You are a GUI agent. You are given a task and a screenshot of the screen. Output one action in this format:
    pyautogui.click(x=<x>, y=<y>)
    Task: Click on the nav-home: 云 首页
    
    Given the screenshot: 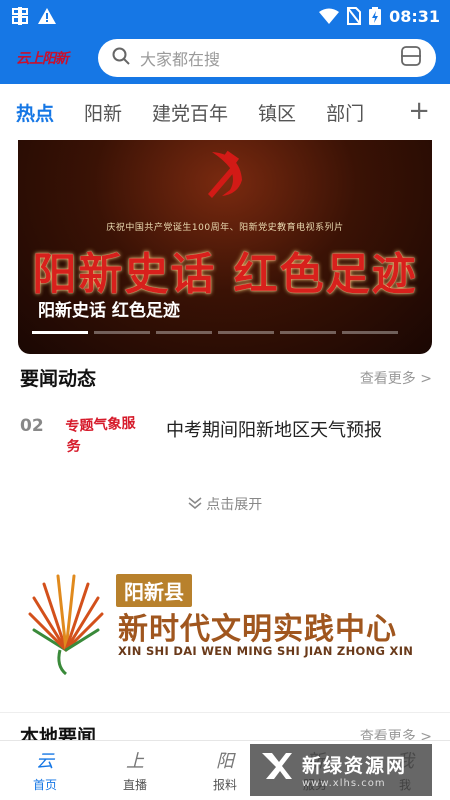 What is the action you would take?
    pyautogui.click(x=45, y=770)
    